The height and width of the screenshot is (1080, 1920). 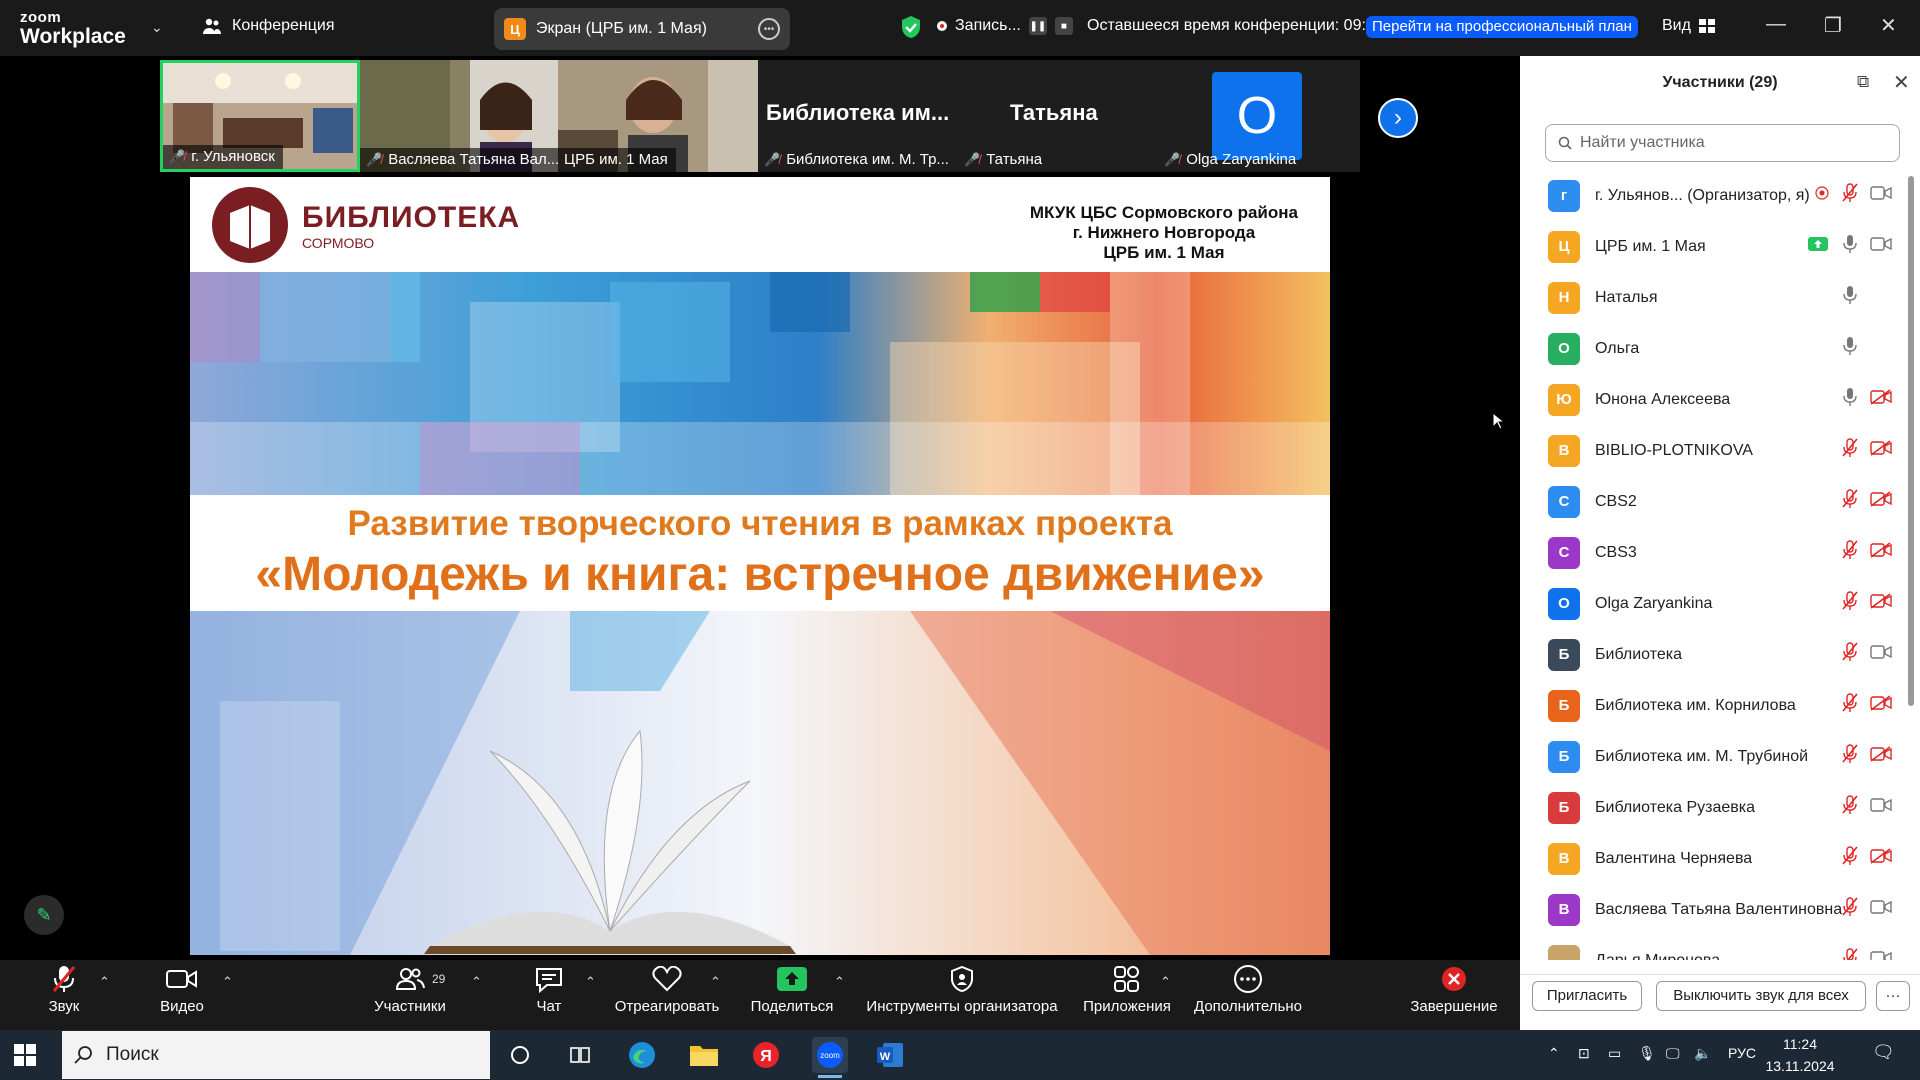 What do you see at coordinates (157, 27) in the screenshot?
I see `chevron-down-icon: ⌄` at bounding box center [157, 27].